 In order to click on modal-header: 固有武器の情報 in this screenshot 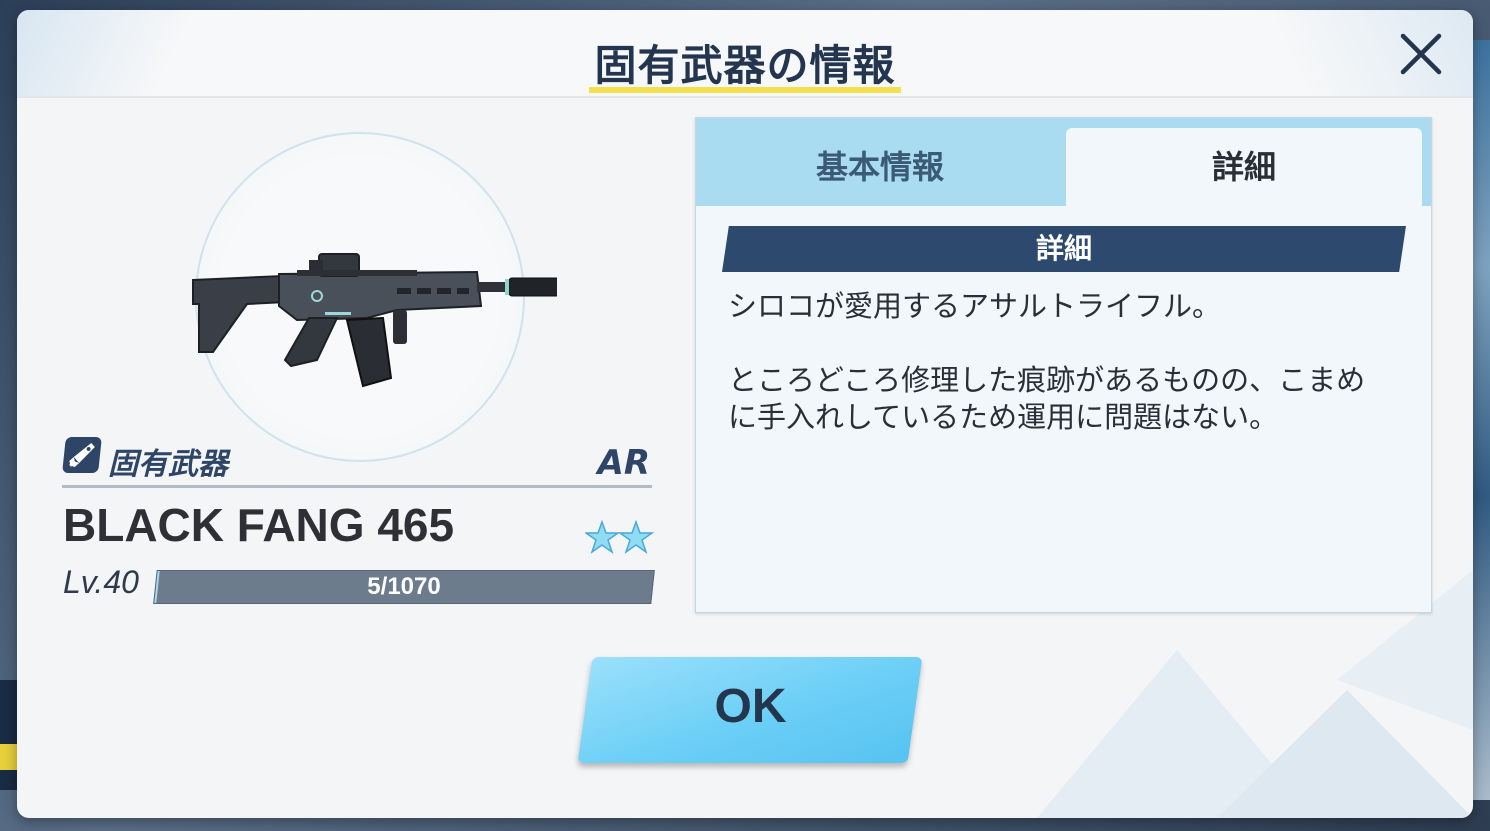, I will do `click(745, 54)`.